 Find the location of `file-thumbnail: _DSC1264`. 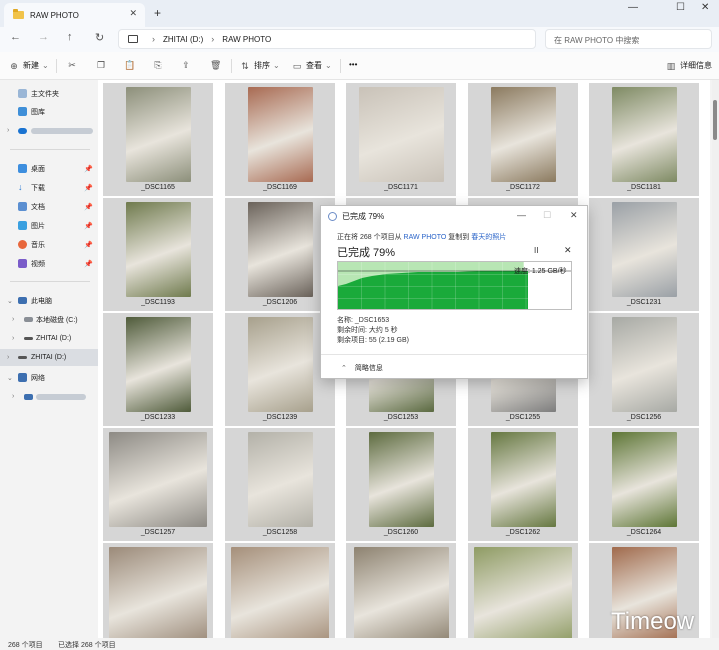

file-thumbnail: _DSC1264 is located at coordinates (644, 484).